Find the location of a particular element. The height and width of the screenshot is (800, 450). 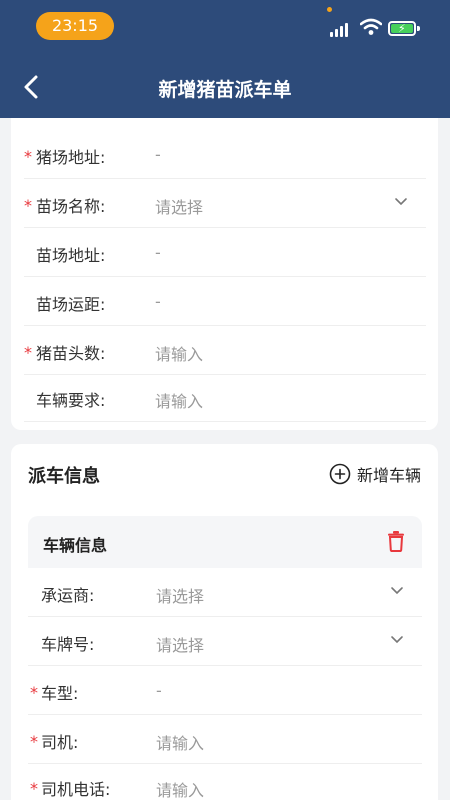

form-row-vehicle-requirement: 车辆要求: 请输入 is located at coordinates (225, 397).